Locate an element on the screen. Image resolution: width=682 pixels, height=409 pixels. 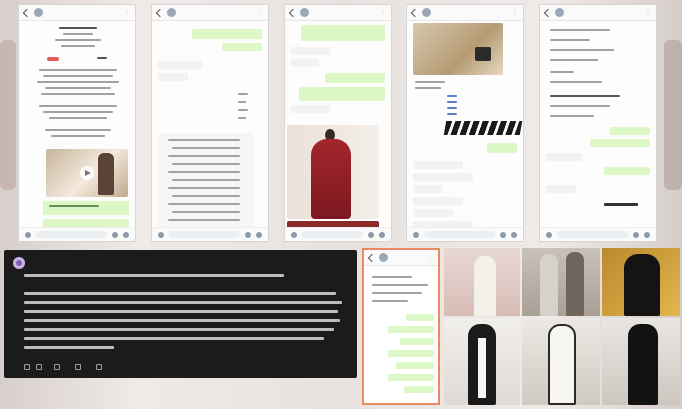
comment-actions is located at coordinates (64, 367).